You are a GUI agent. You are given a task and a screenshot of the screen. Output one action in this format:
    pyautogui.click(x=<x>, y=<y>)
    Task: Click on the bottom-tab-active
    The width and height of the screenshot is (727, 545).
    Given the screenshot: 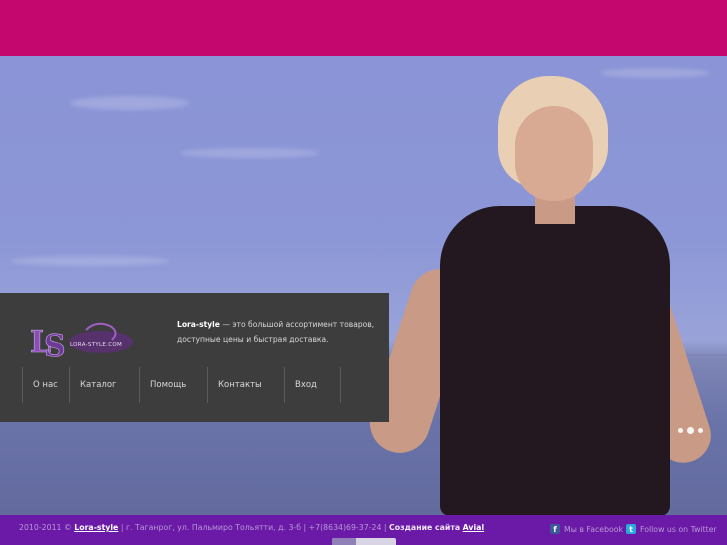 What is the action you would take?
    pyautogui.click(x=344, y=541)
    